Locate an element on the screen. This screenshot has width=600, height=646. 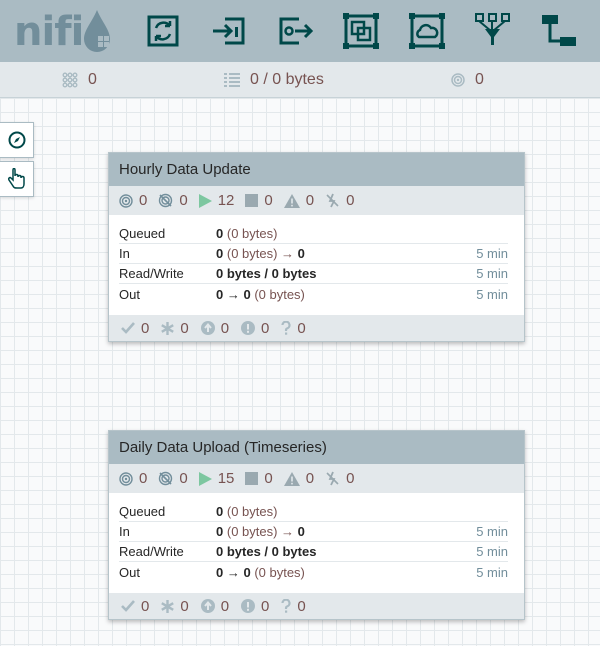
in-size: (0 bytes) → is located at coordinates (260, 253).